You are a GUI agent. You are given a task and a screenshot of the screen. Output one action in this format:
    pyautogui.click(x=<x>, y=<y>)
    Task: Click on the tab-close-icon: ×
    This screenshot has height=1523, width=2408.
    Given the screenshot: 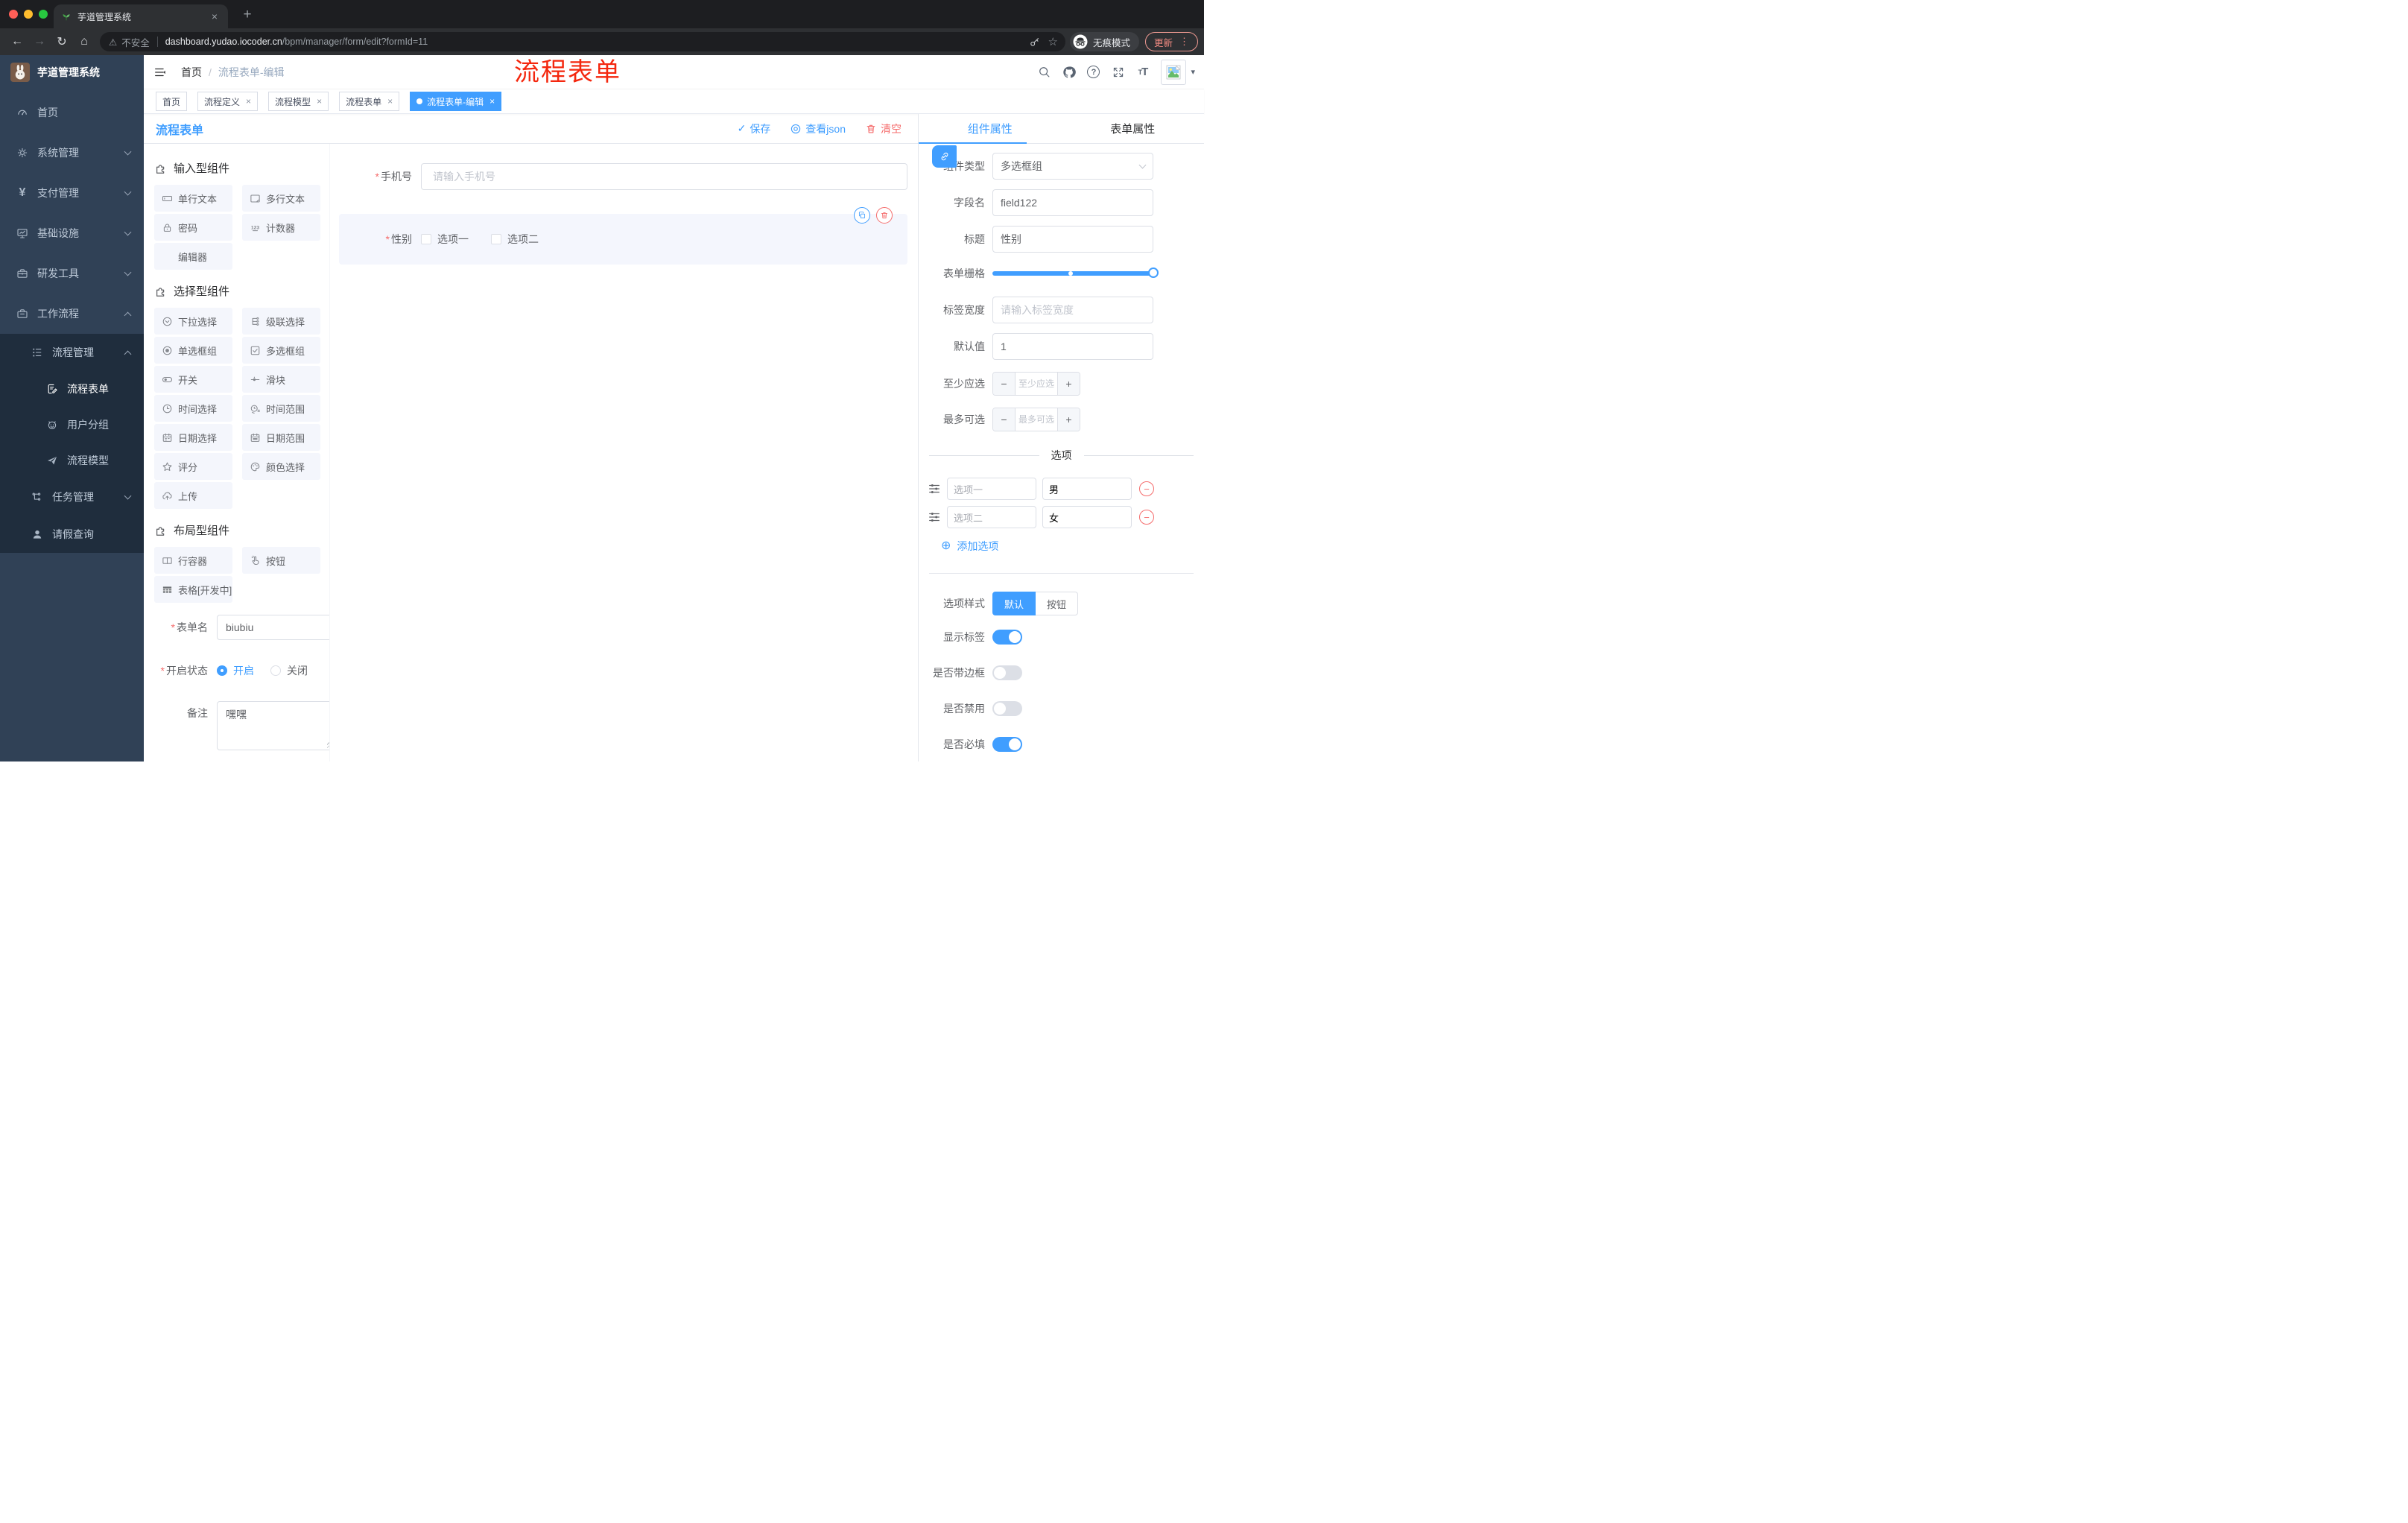 What is the action you would take?
    pyautogui.click(x=215, y=16)
    